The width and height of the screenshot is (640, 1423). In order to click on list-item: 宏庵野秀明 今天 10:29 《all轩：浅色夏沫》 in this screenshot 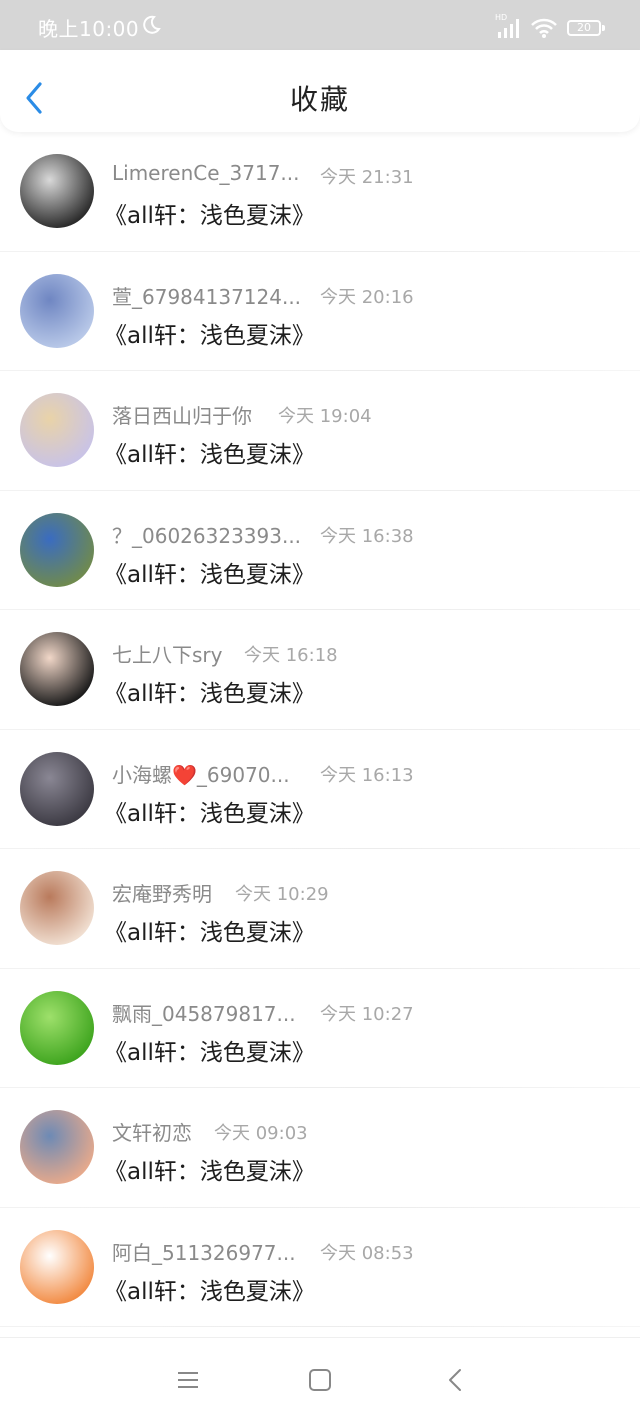, I will do `click(320, 909)`.